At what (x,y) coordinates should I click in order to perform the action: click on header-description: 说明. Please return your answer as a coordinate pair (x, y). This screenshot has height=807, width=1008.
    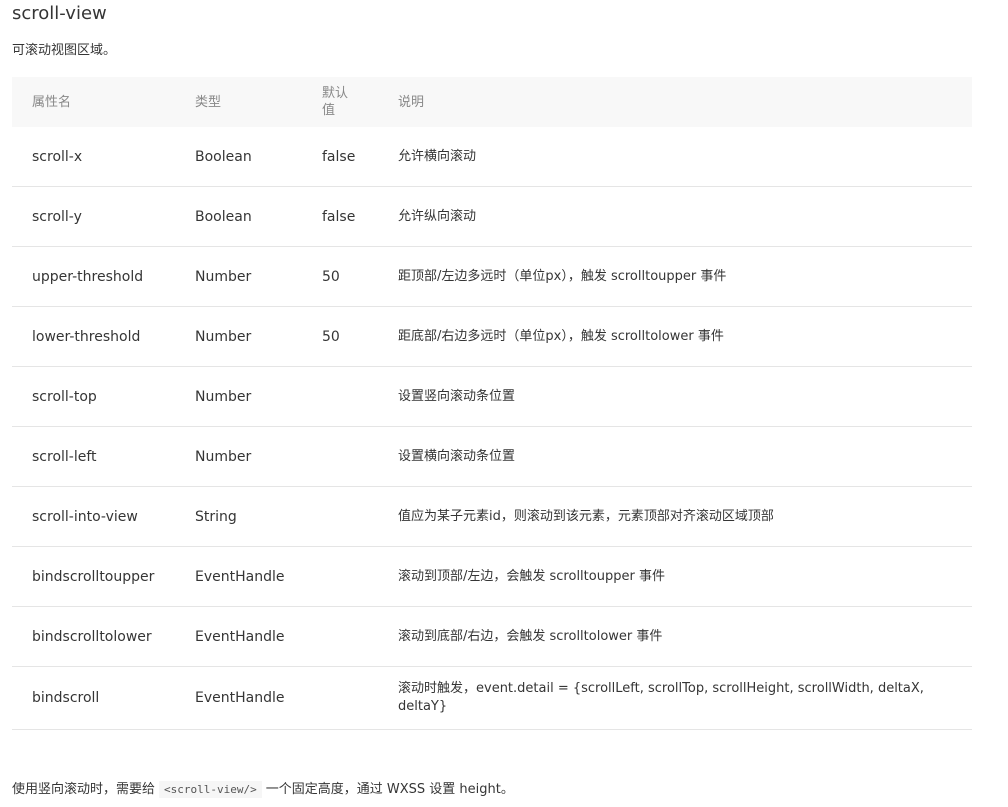
    Looking at the image, I should click on (685, 102).